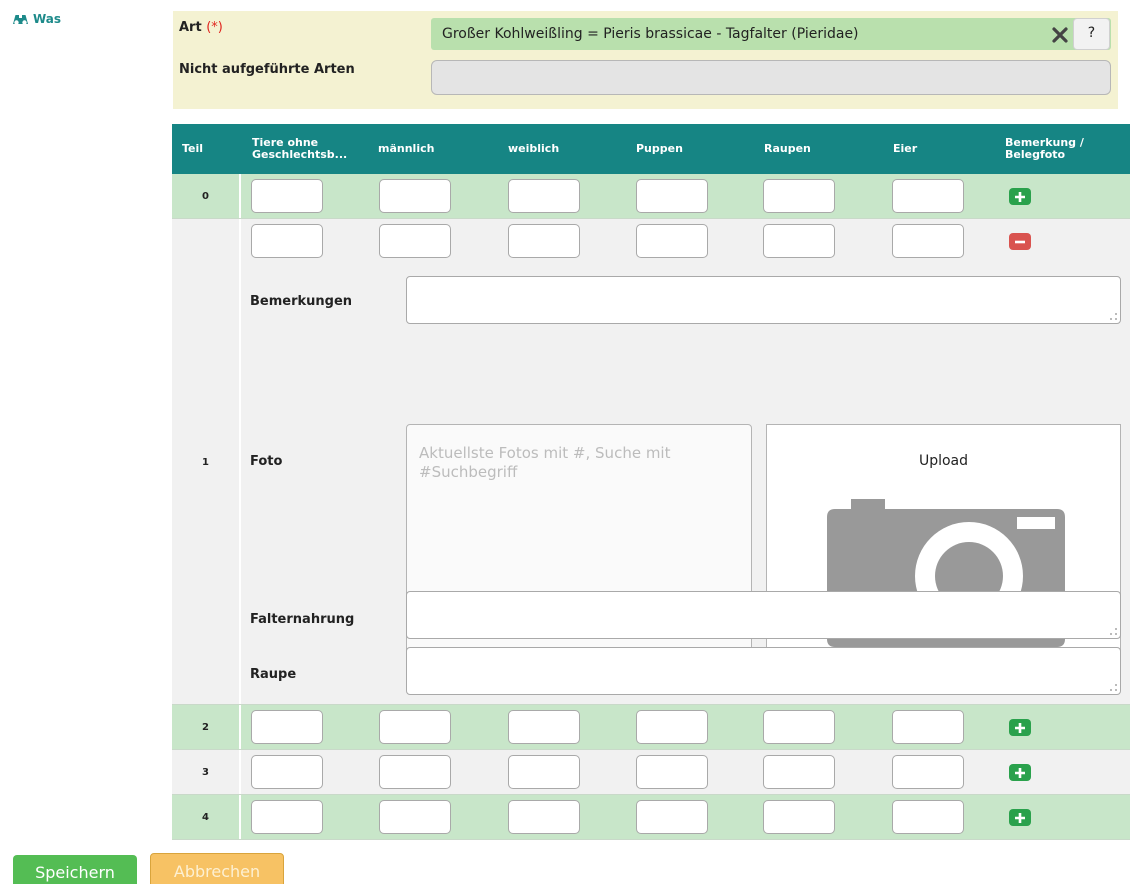 The height and width of the screenshot is (884, 1131). What do you see at coordinates (301, 301) in the screenshot?
I see `bemerkungen-label: Bemerkungen` at bounding box center [301, 301].